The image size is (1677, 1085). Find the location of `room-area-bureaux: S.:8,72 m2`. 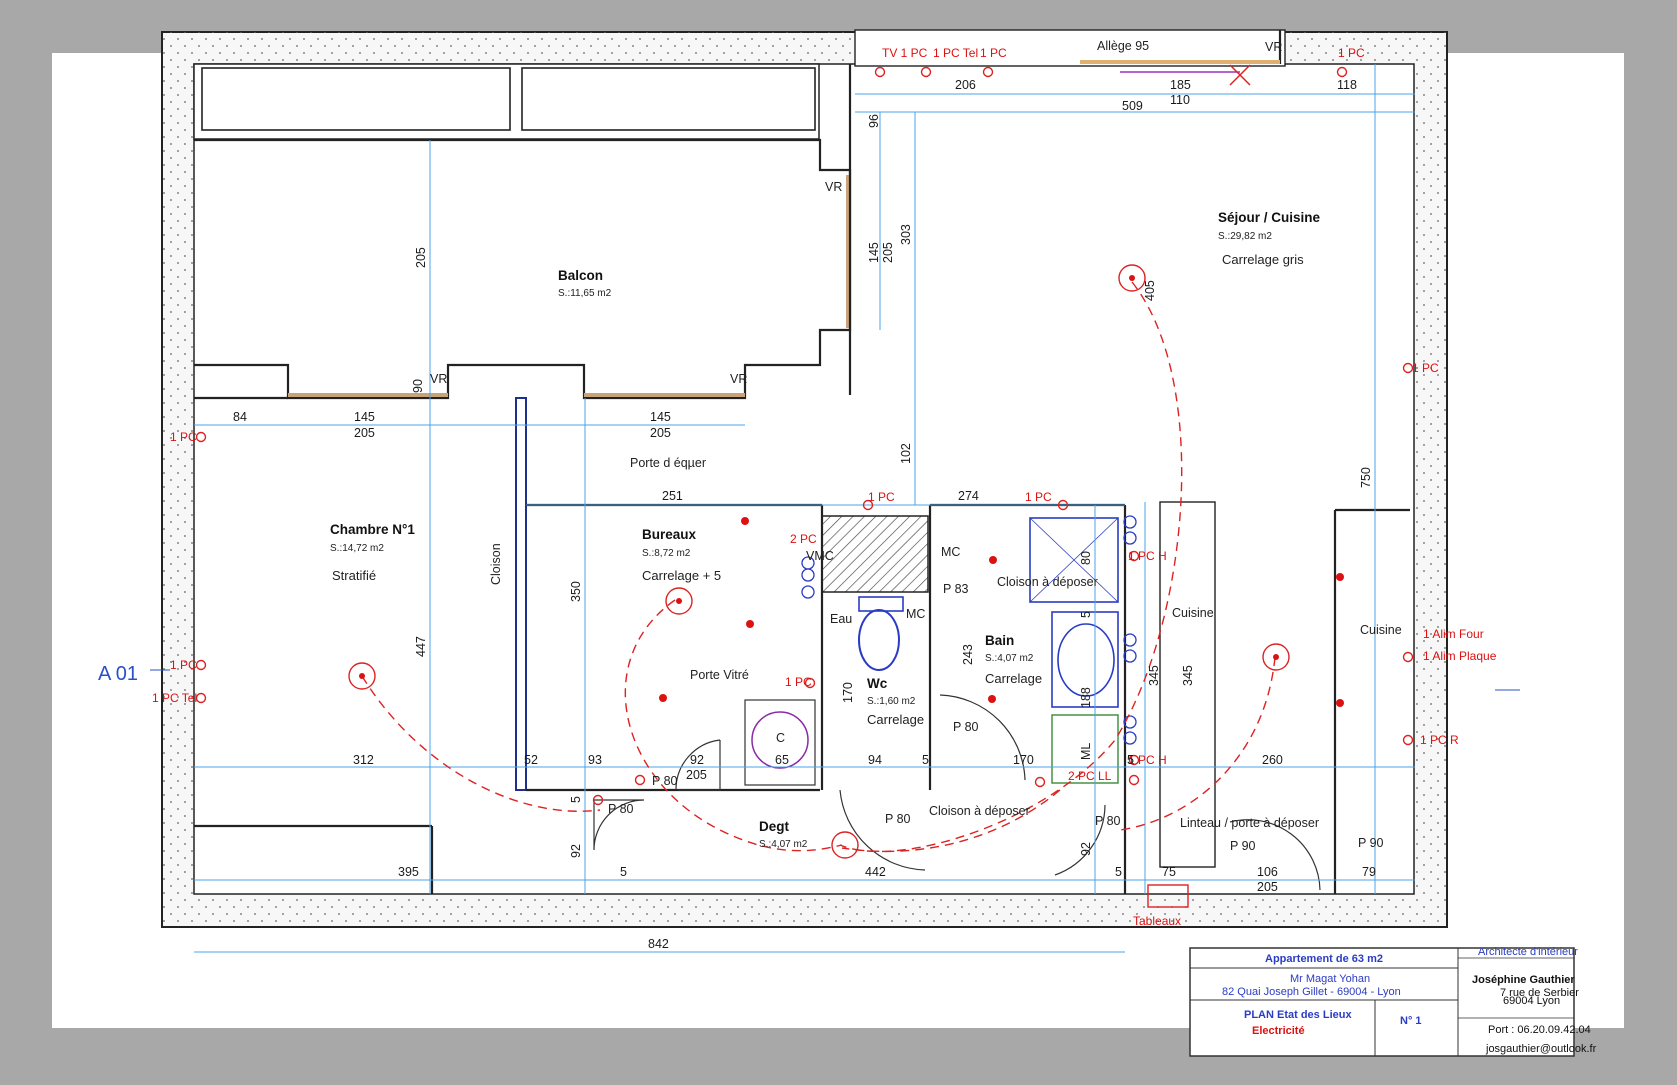

room-area-bureaux: S.:8,72 m2 is located at coordinates (666, 553).